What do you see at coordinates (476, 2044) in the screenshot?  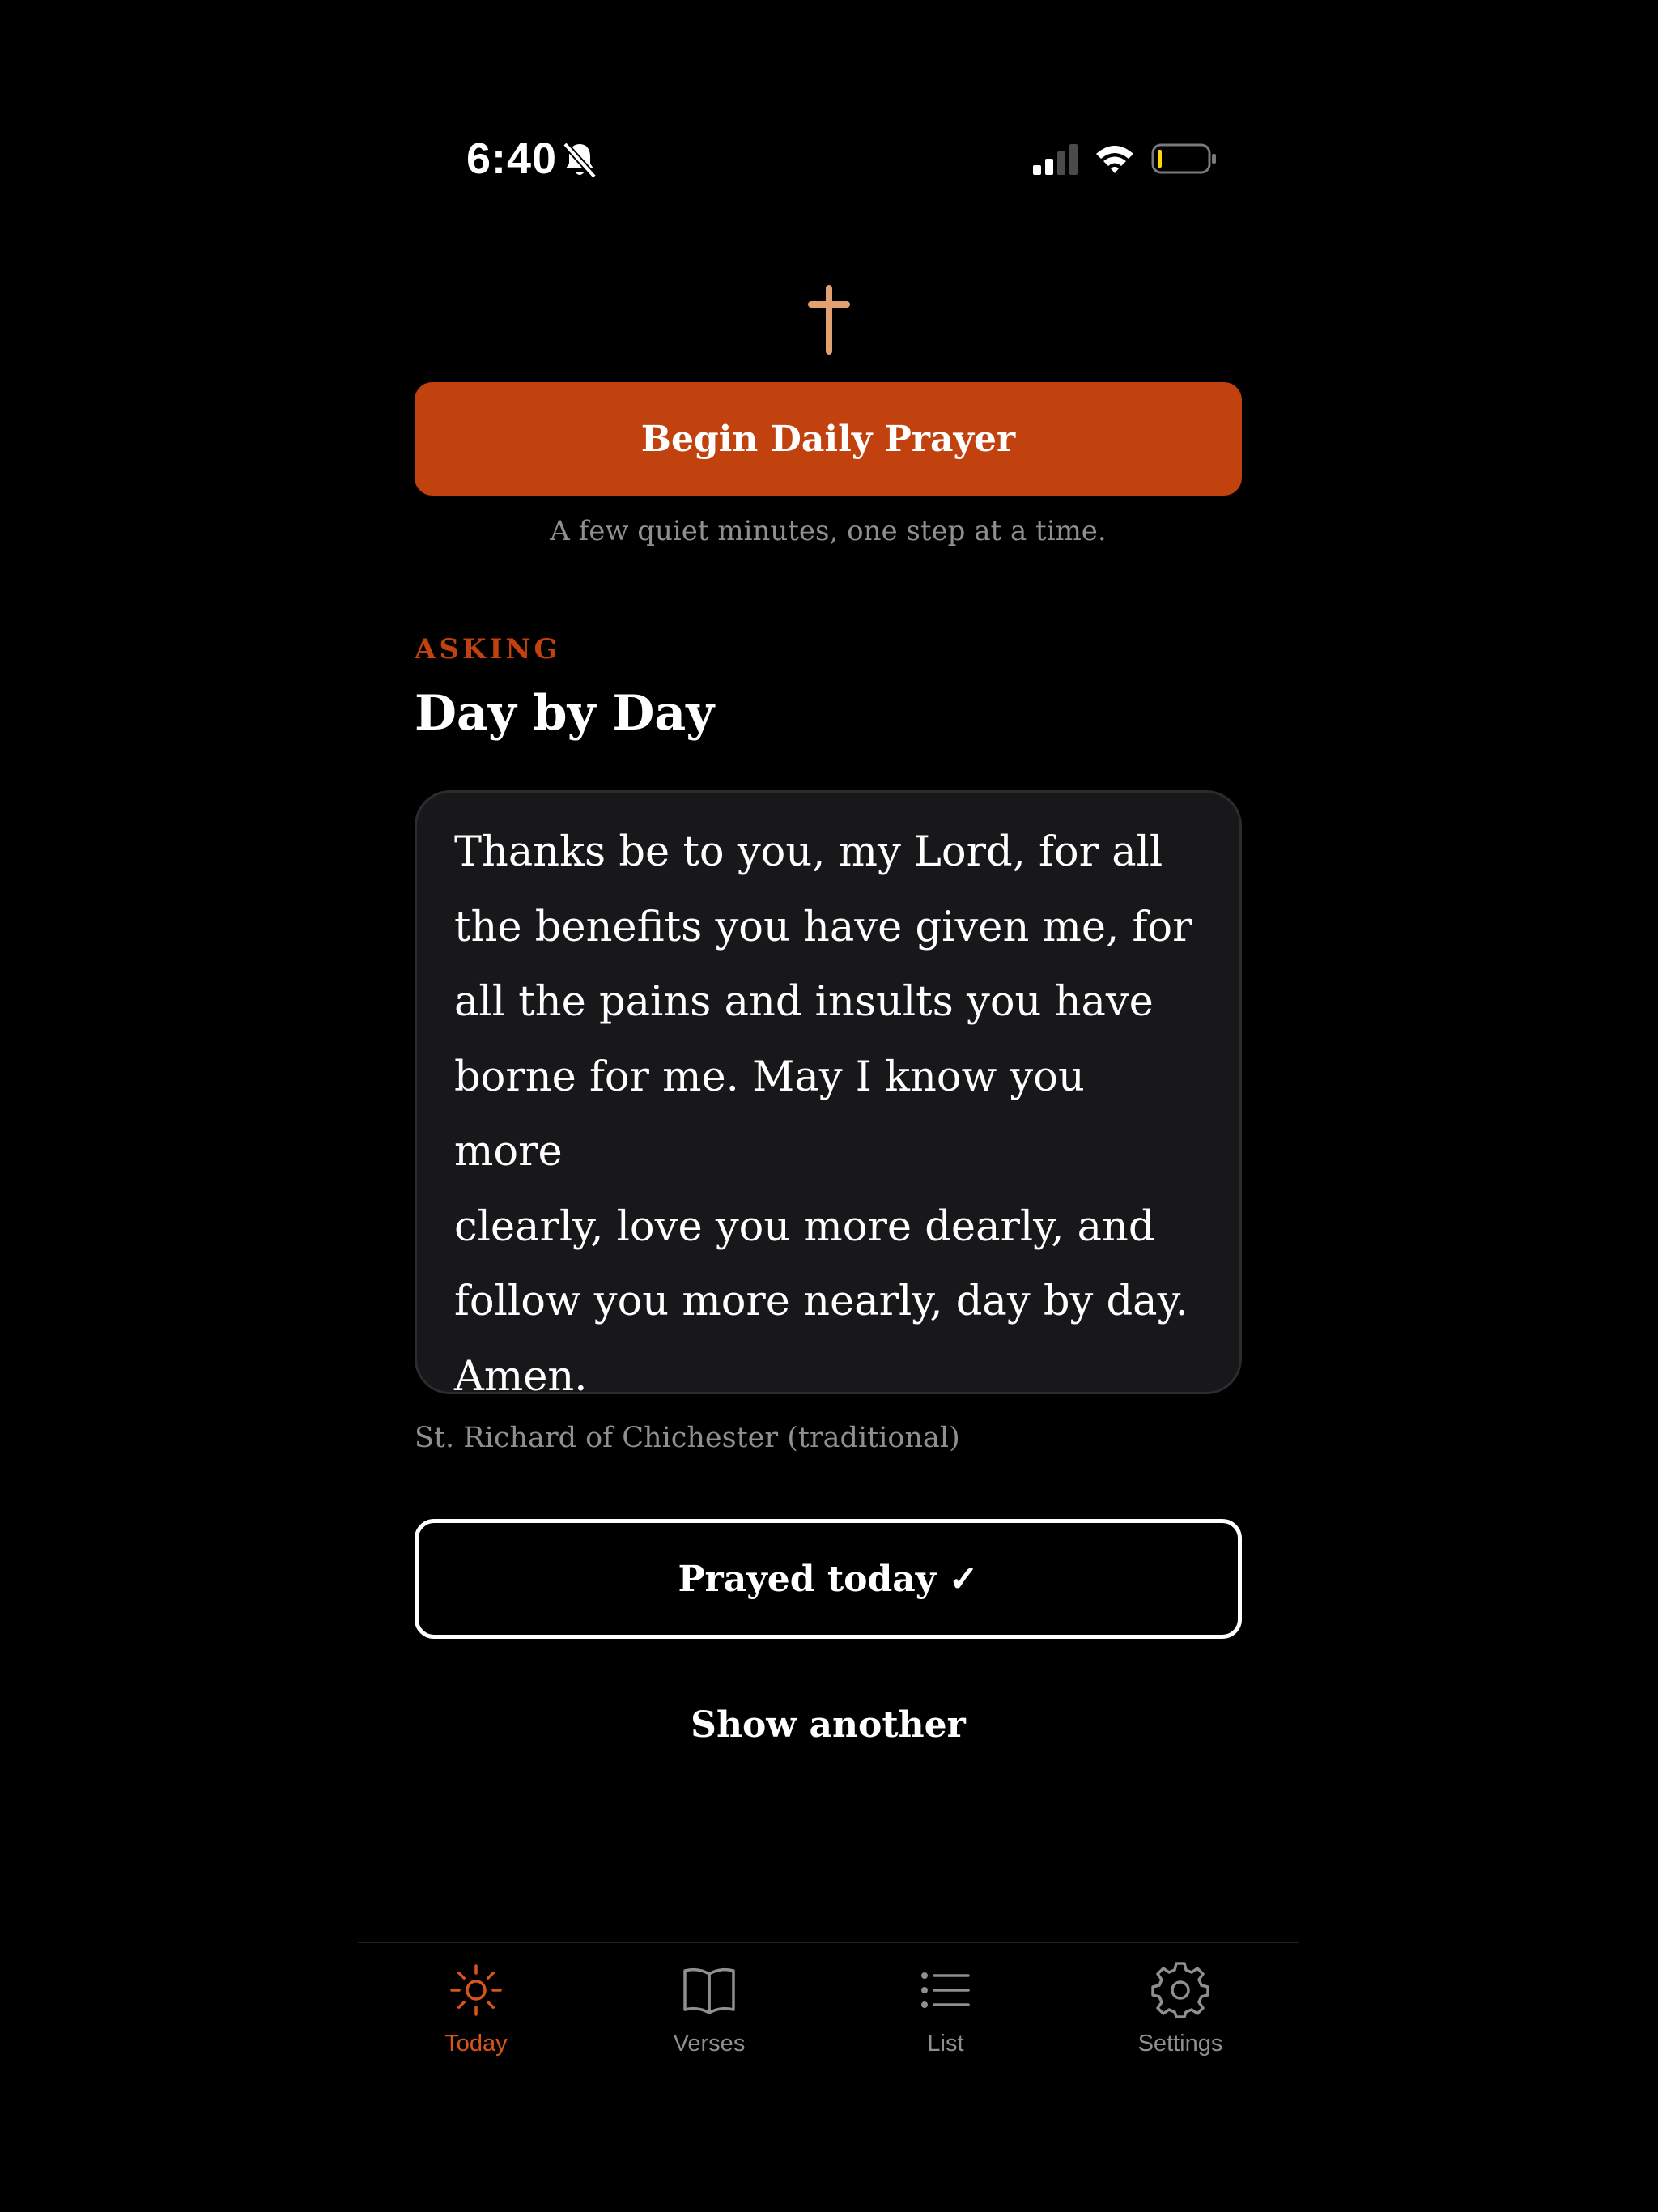 I see `tab-label: Today` at bounding box center [476, 2044].